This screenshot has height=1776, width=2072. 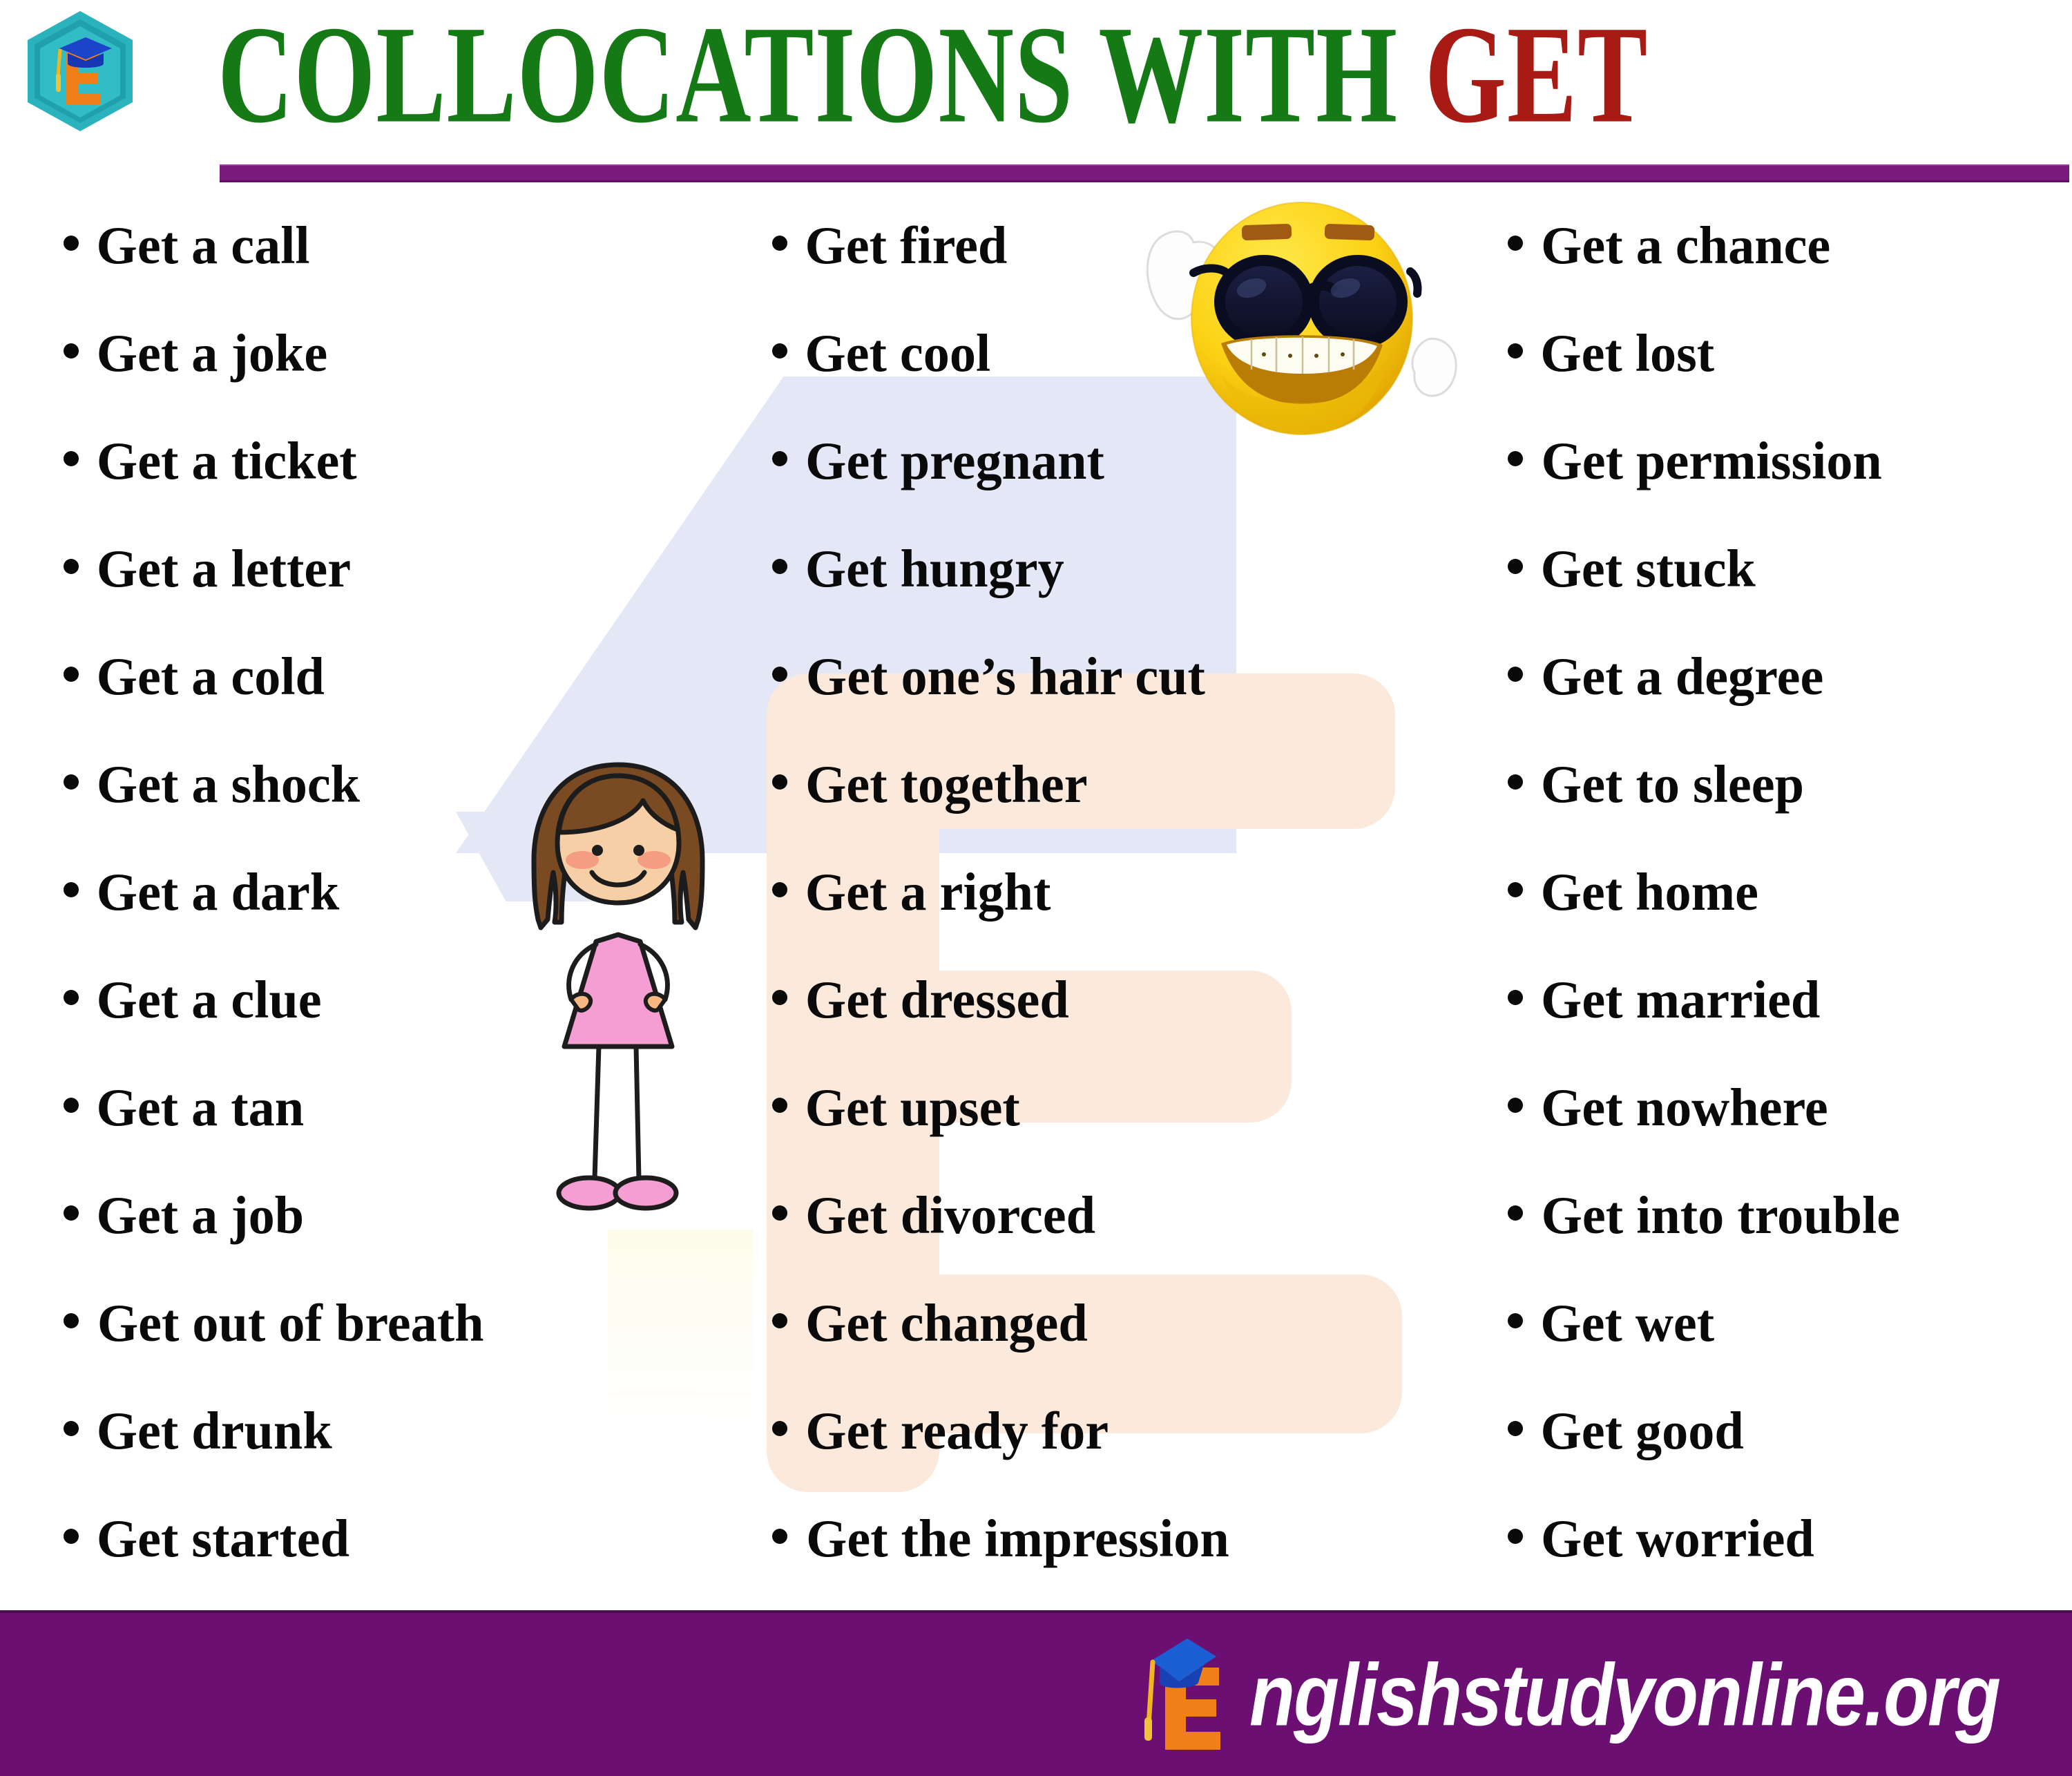 What do you see at coordinates (1536, 76) in the screenshot?
I see `page-title-accent: GET` at bounding box center [1536, 76].